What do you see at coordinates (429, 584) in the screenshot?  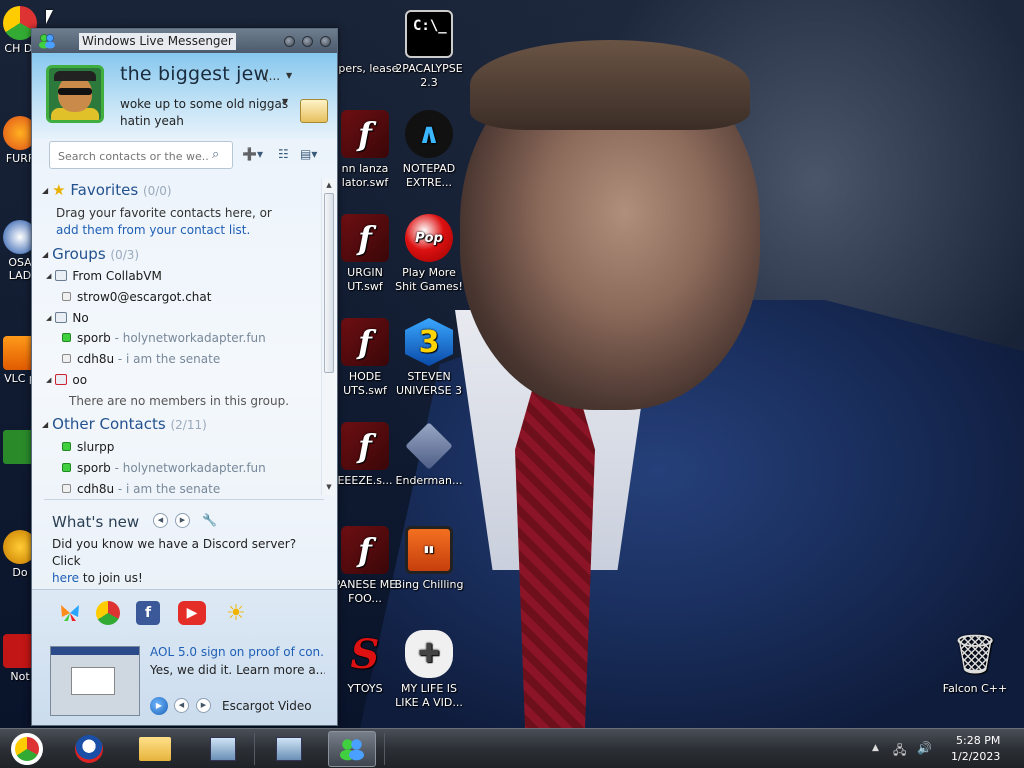 I see `desktop-icon-label: Bing Chilling` at bounding box center [429, 584].